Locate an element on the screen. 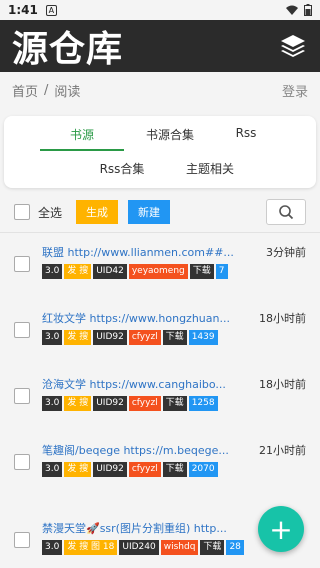 This screenshot has width=320, height=568. active-tab-indicator is located at coordinates (82, 150).